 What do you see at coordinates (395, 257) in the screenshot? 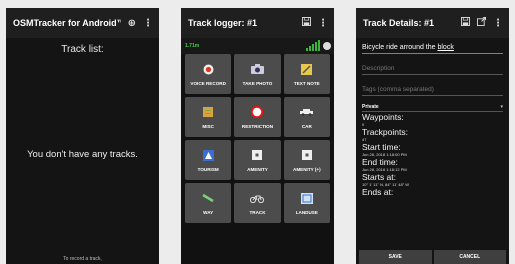
I see `save-button: SAVE` at bounding box center [395, 257].